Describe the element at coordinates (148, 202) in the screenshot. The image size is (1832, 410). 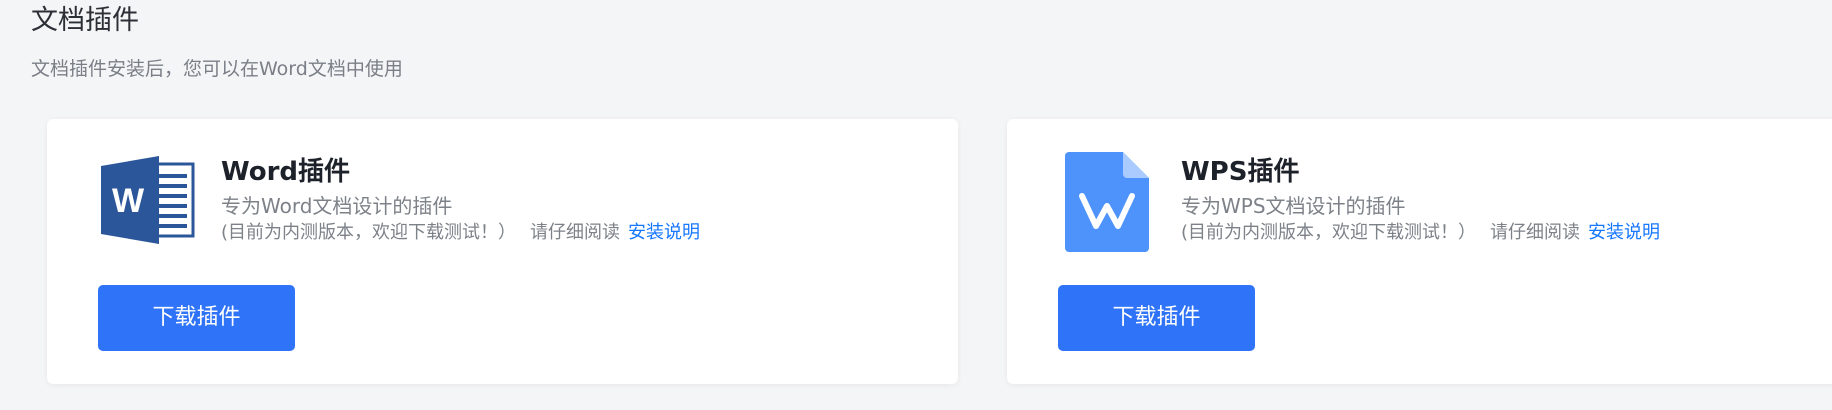
I see `word-icon: W` at that location.